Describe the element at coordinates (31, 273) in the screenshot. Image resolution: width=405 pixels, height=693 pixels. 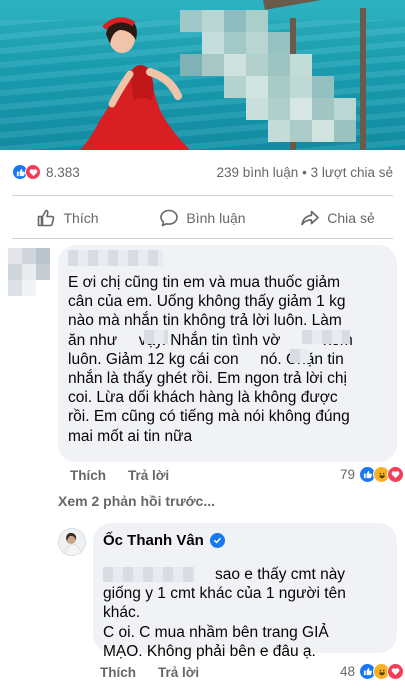
I see `commenter-avatar-pixelated` at that location.